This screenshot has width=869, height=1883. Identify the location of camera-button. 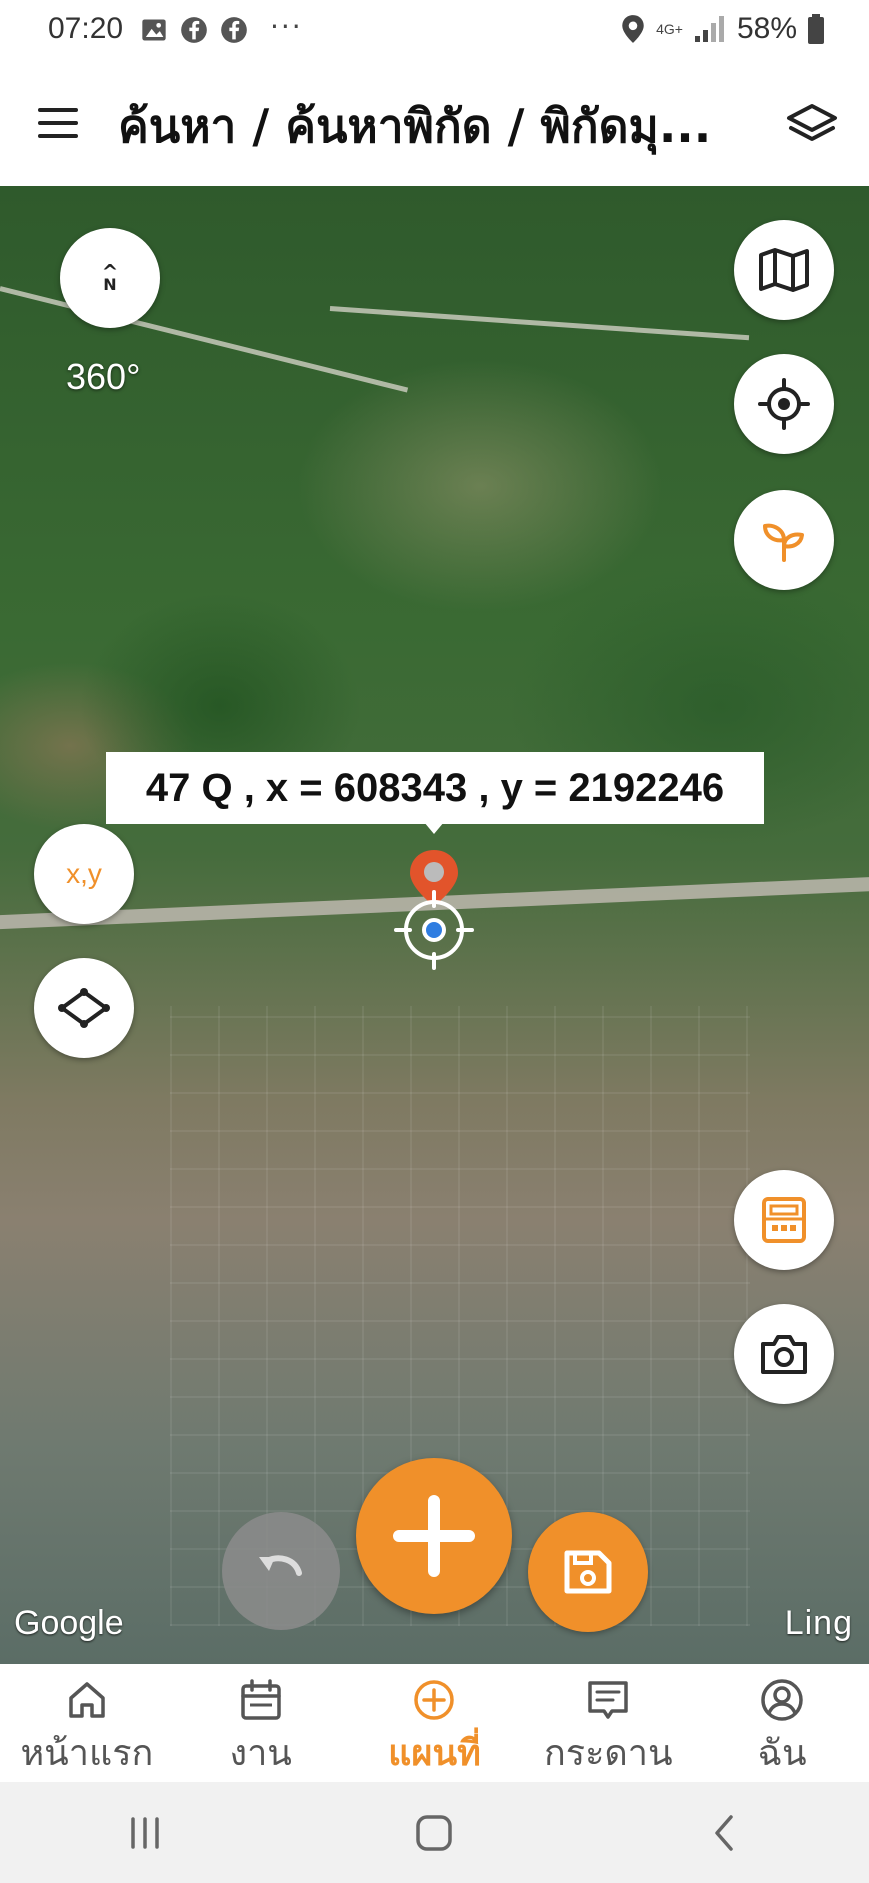
(784, 1354).